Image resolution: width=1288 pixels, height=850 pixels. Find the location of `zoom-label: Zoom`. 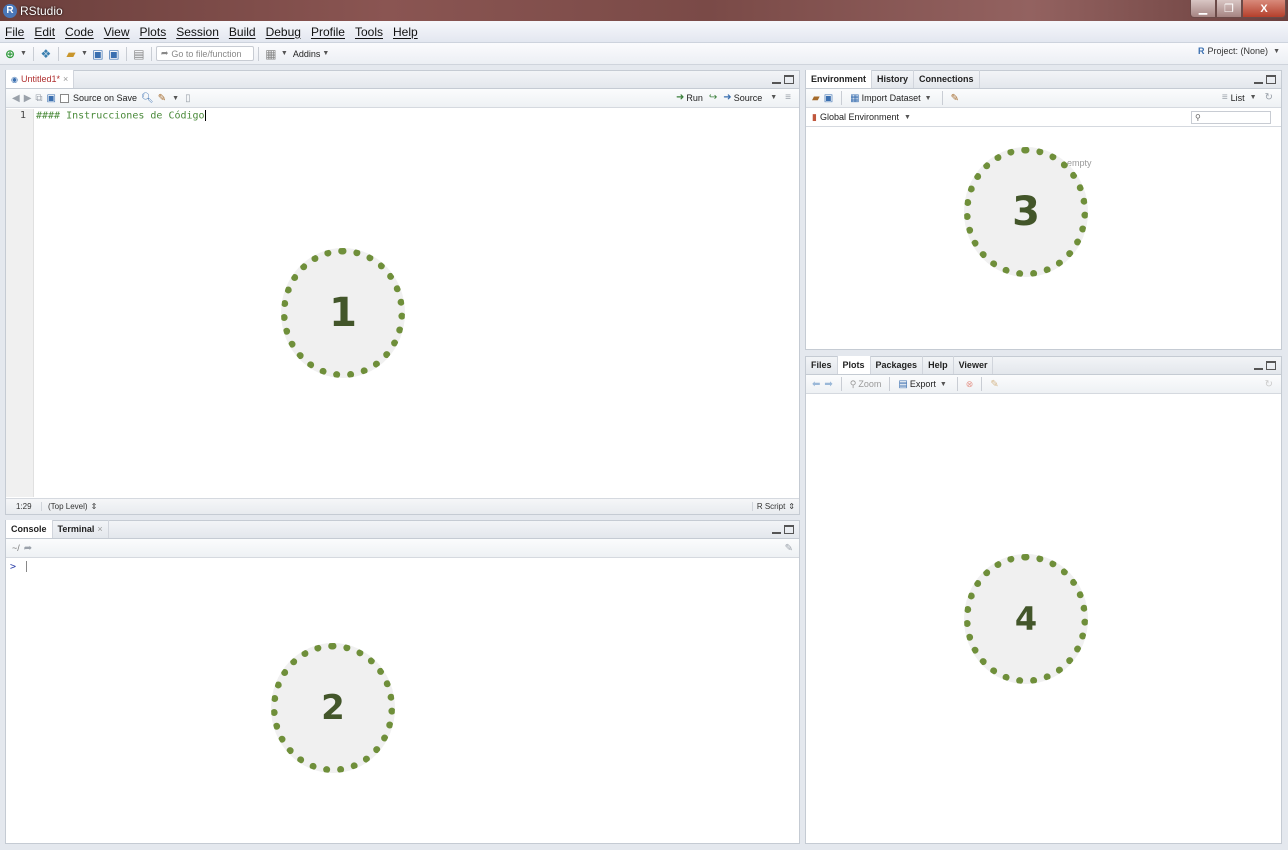

zoom-label: Zoom is located at coordinates (870, 383).